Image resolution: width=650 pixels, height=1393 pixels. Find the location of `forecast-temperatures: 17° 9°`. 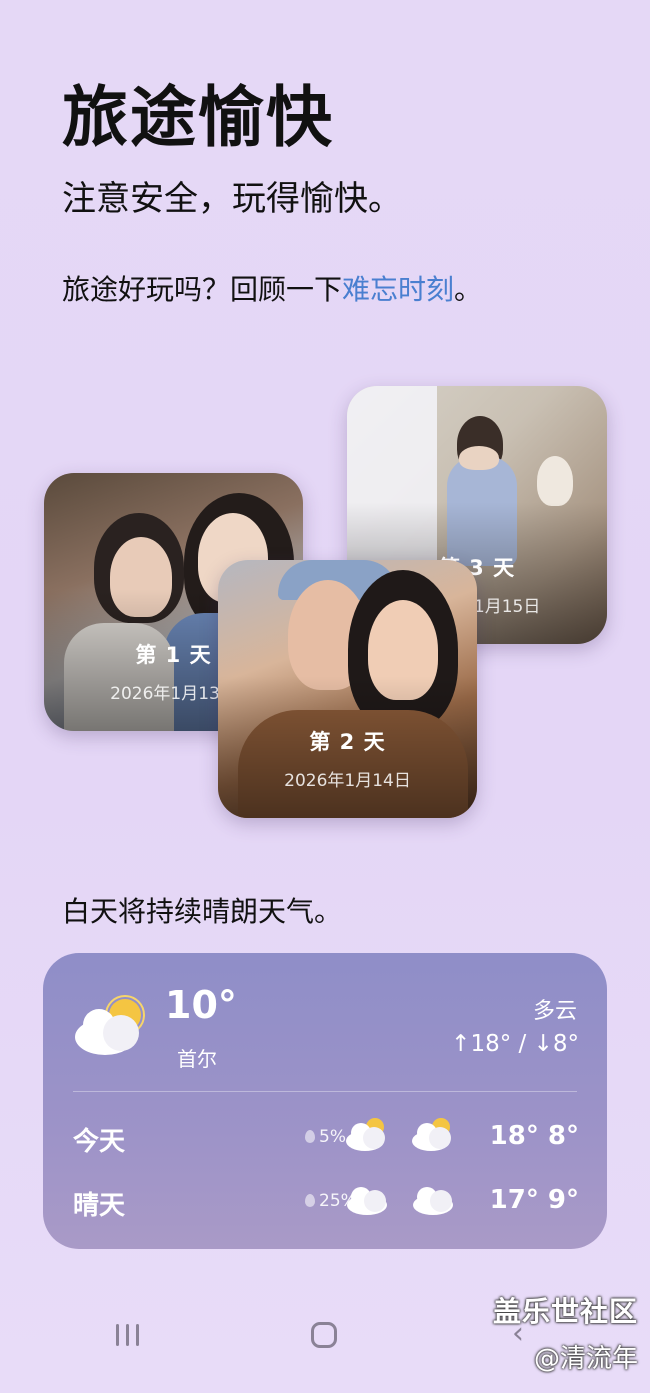

forecast-temperatures: 17° 9° is located at coordinates (534, 1200).